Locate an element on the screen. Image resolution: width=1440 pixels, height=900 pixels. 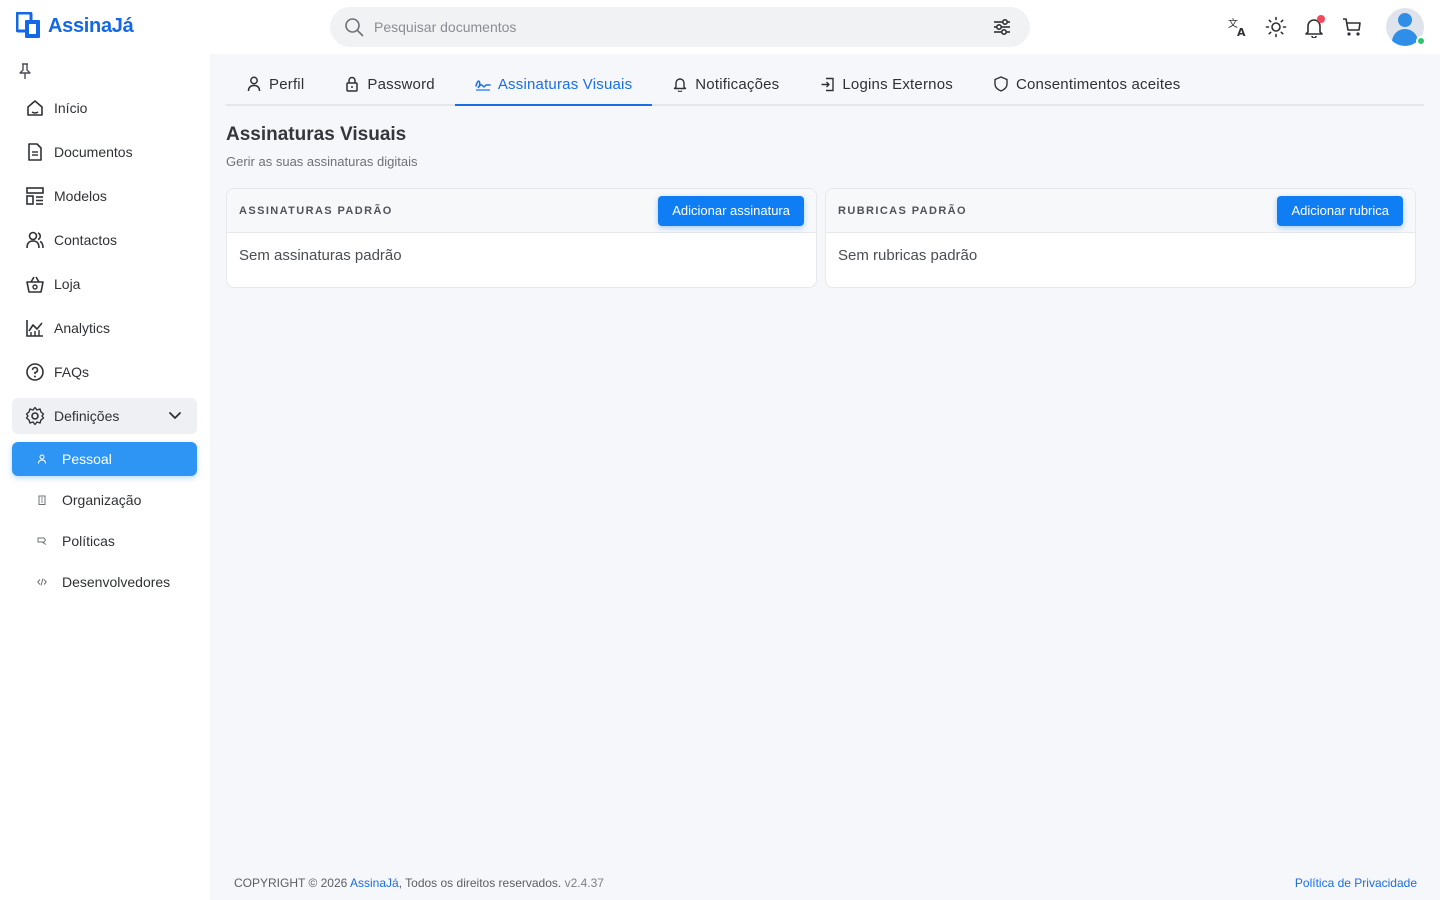
tab-logins-externos: Logins Externos is located at coordinates (886, 84).